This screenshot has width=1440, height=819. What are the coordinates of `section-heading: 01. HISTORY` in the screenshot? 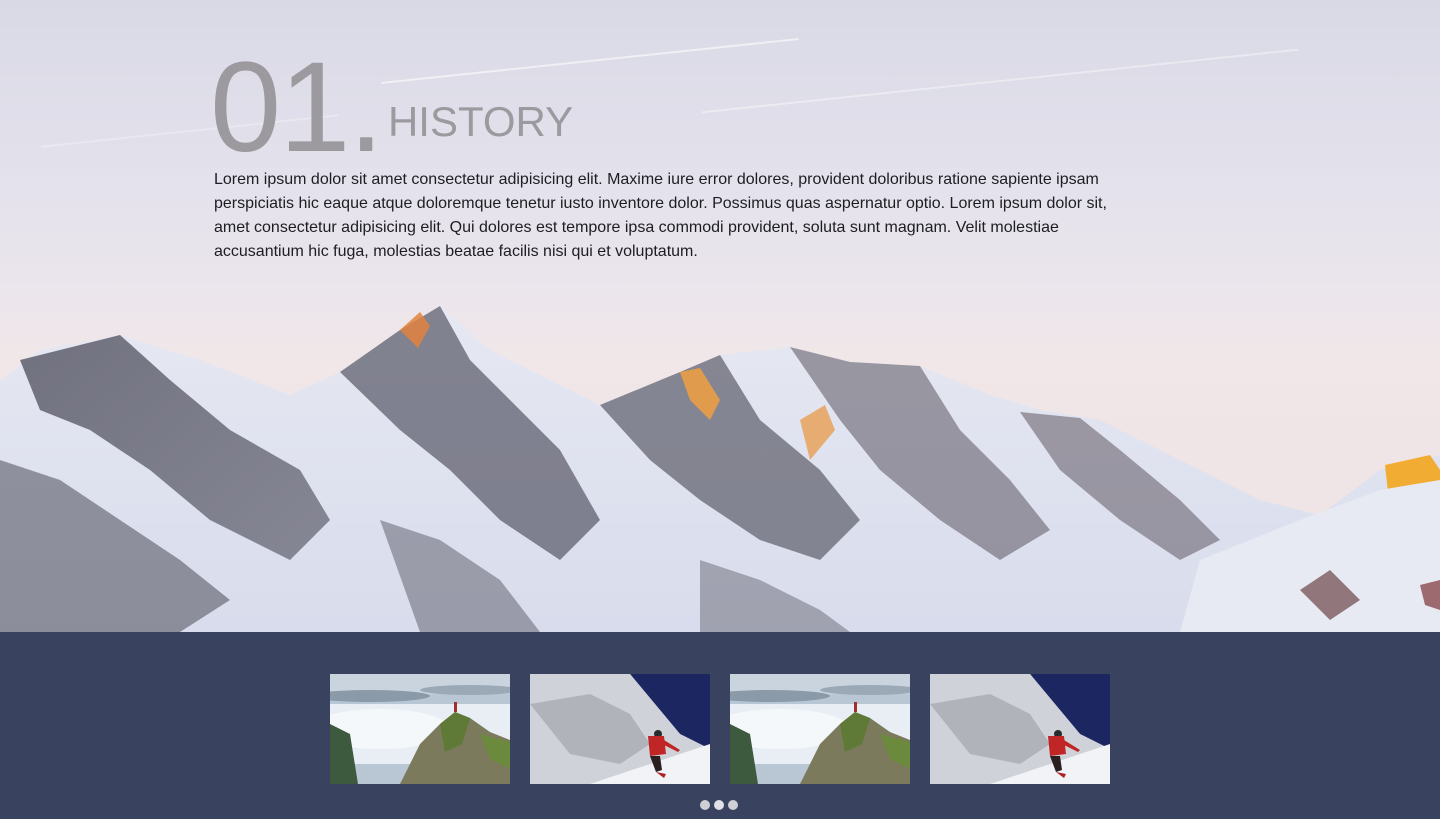 It's located at (391, 108).